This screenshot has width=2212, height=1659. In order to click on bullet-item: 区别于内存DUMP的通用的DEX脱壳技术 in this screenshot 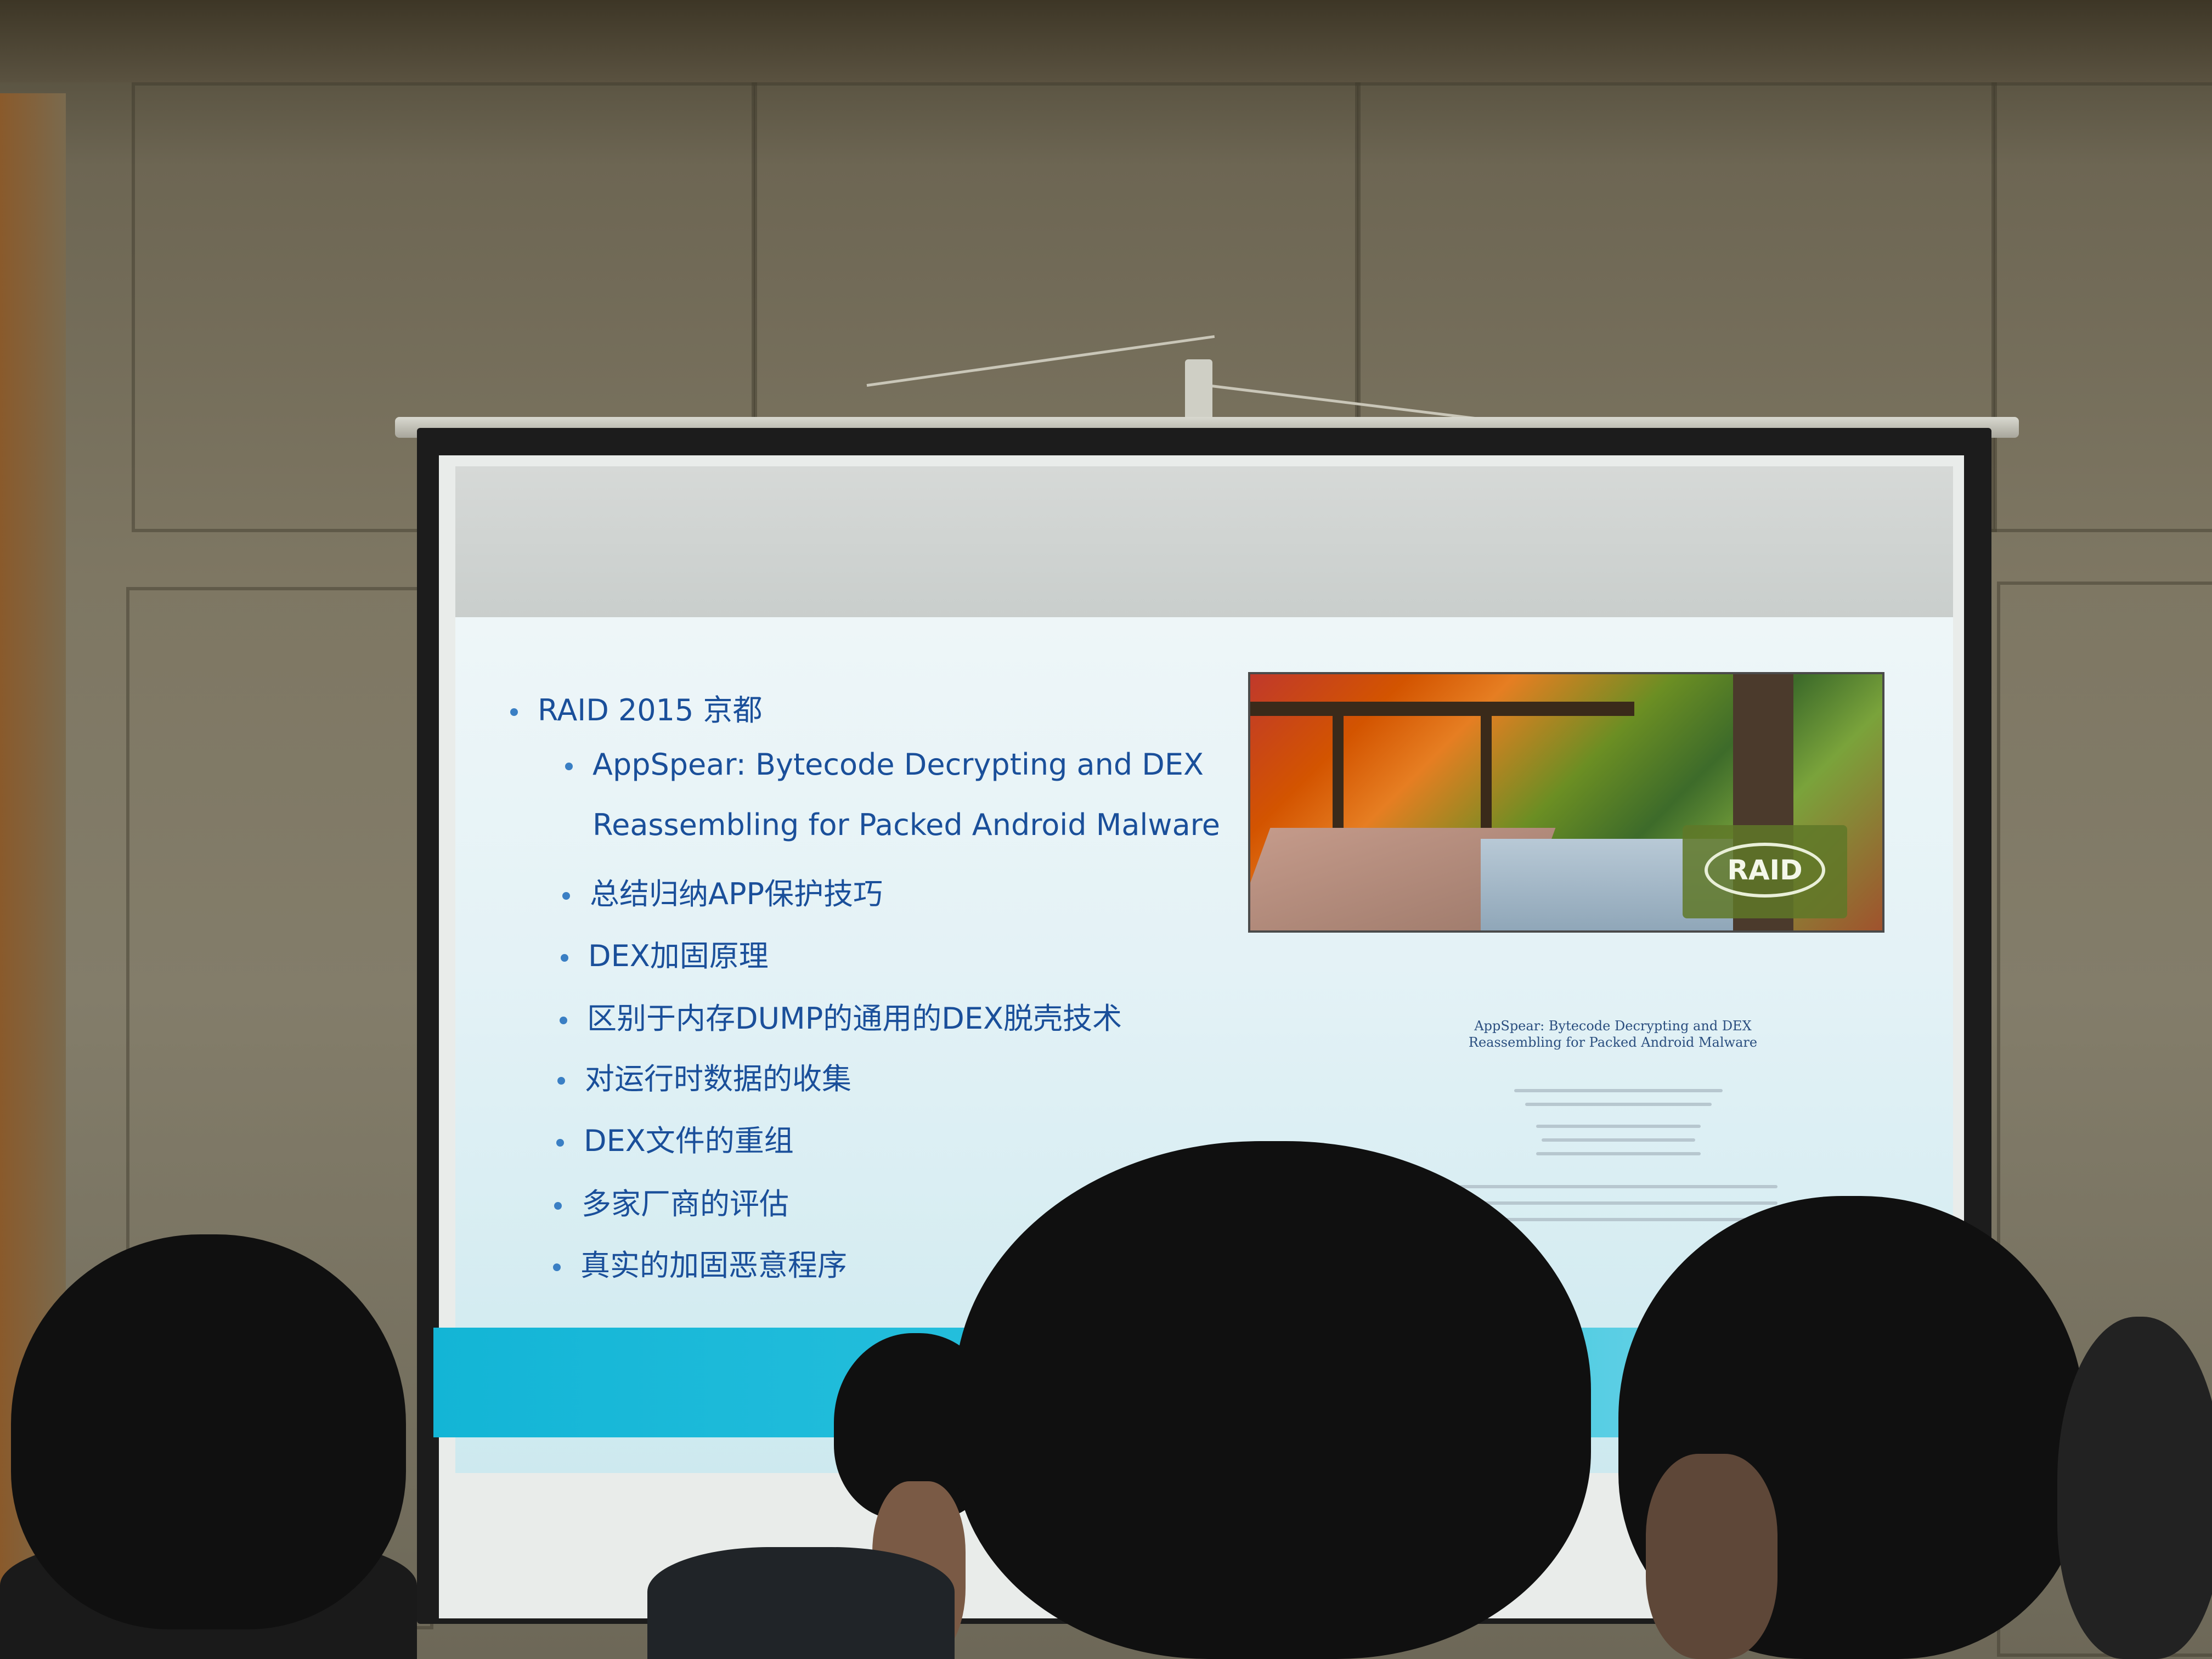, I will do `click(841, 1015)`.